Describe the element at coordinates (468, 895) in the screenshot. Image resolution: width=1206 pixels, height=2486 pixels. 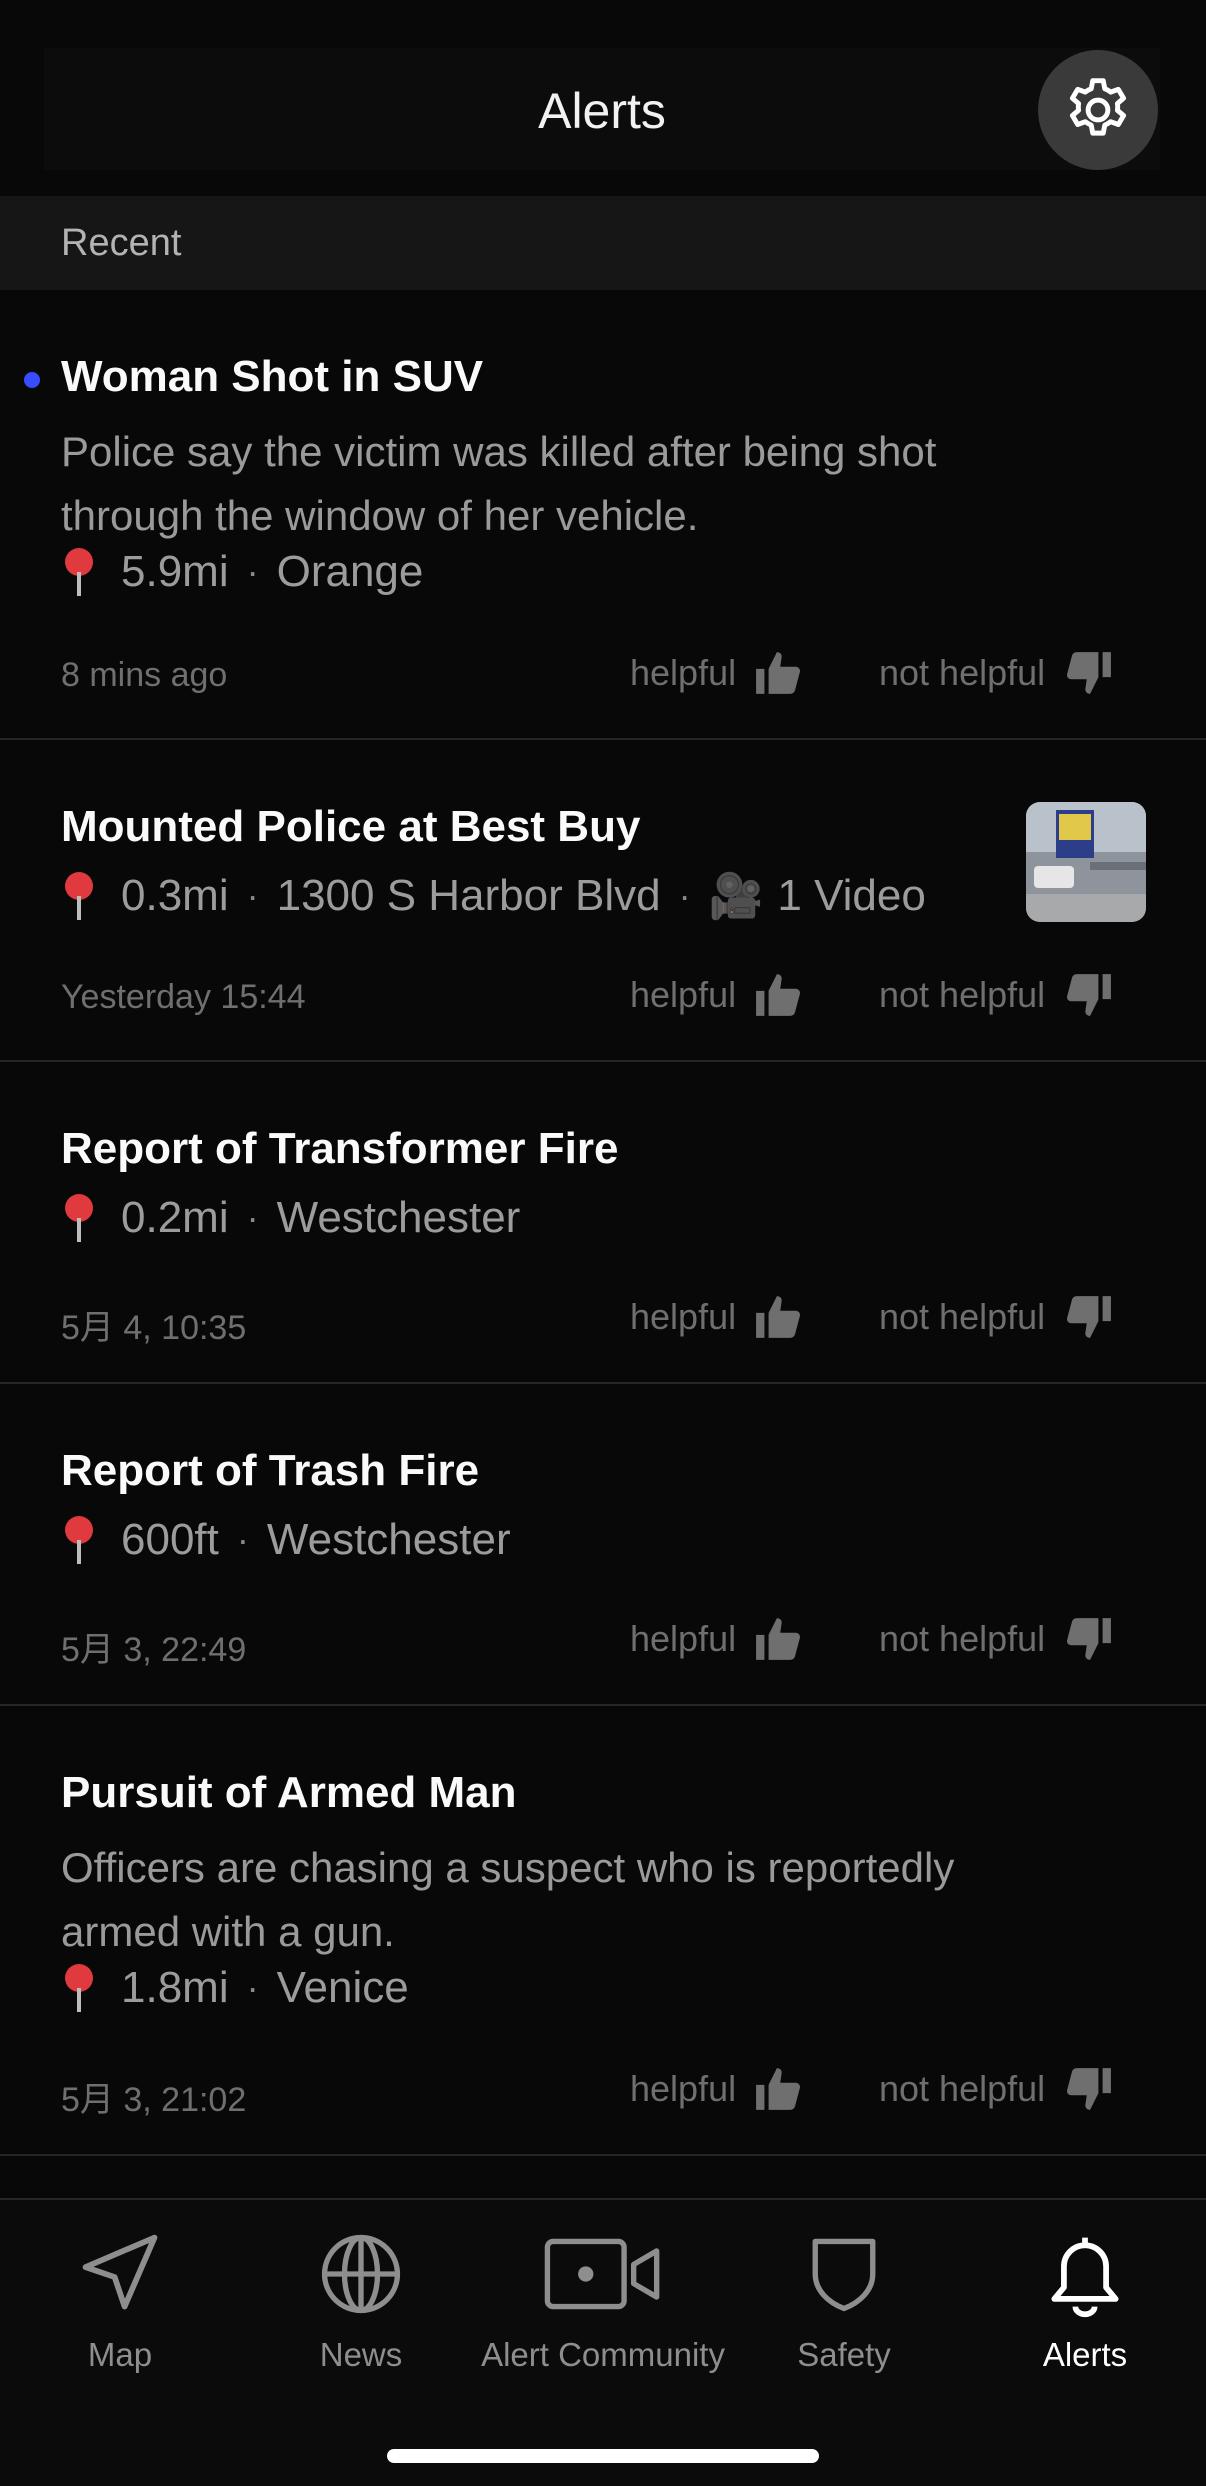
I see `alert-place: 1300 S Harbor Blvd` at that location.